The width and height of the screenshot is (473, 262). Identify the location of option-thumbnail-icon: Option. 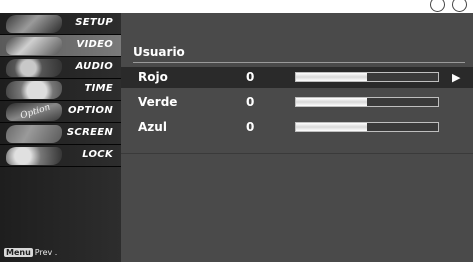
(34, 112).